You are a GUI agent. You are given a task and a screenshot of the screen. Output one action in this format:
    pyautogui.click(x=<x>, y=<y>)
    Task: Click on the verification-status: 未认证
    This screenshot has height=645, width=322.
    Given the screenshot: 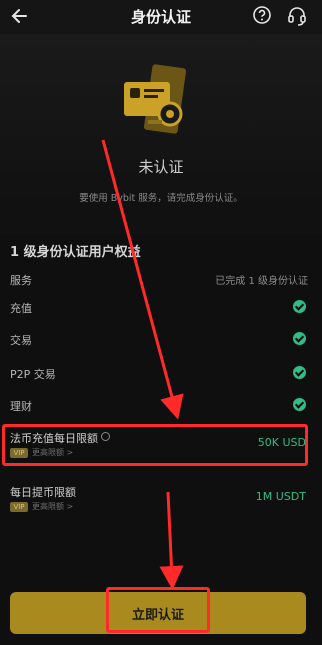 What is the action you would take?
    pyautogui.click(x=161, y=167)
    